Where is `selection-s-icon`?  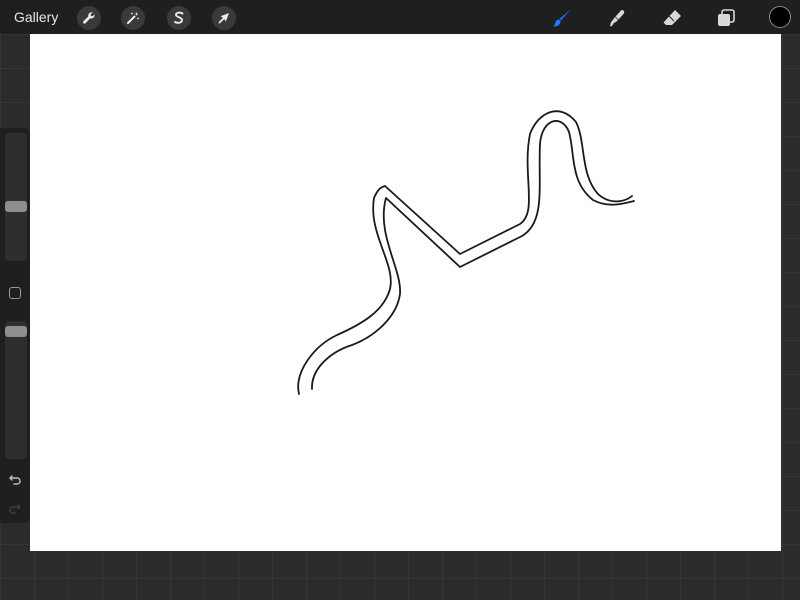 selection-s-icon is located at coordinates (179, 17).